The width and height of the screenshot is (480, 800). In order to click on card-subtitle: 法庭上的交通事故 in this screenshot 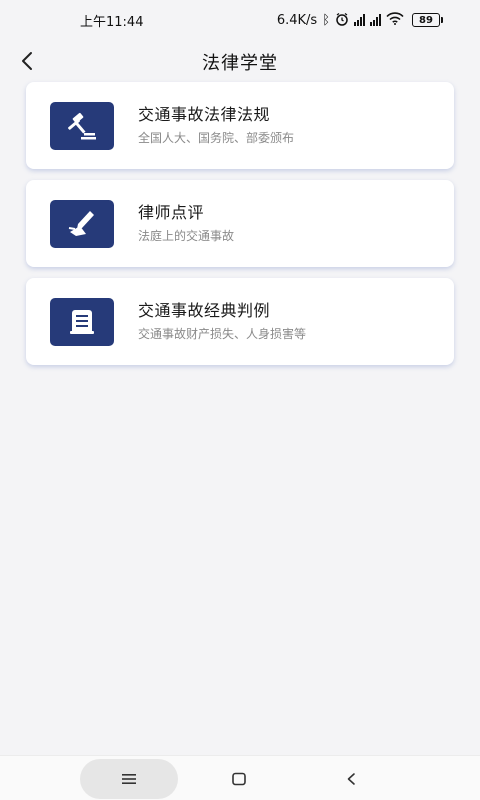, I will do `click(186, 236)`.